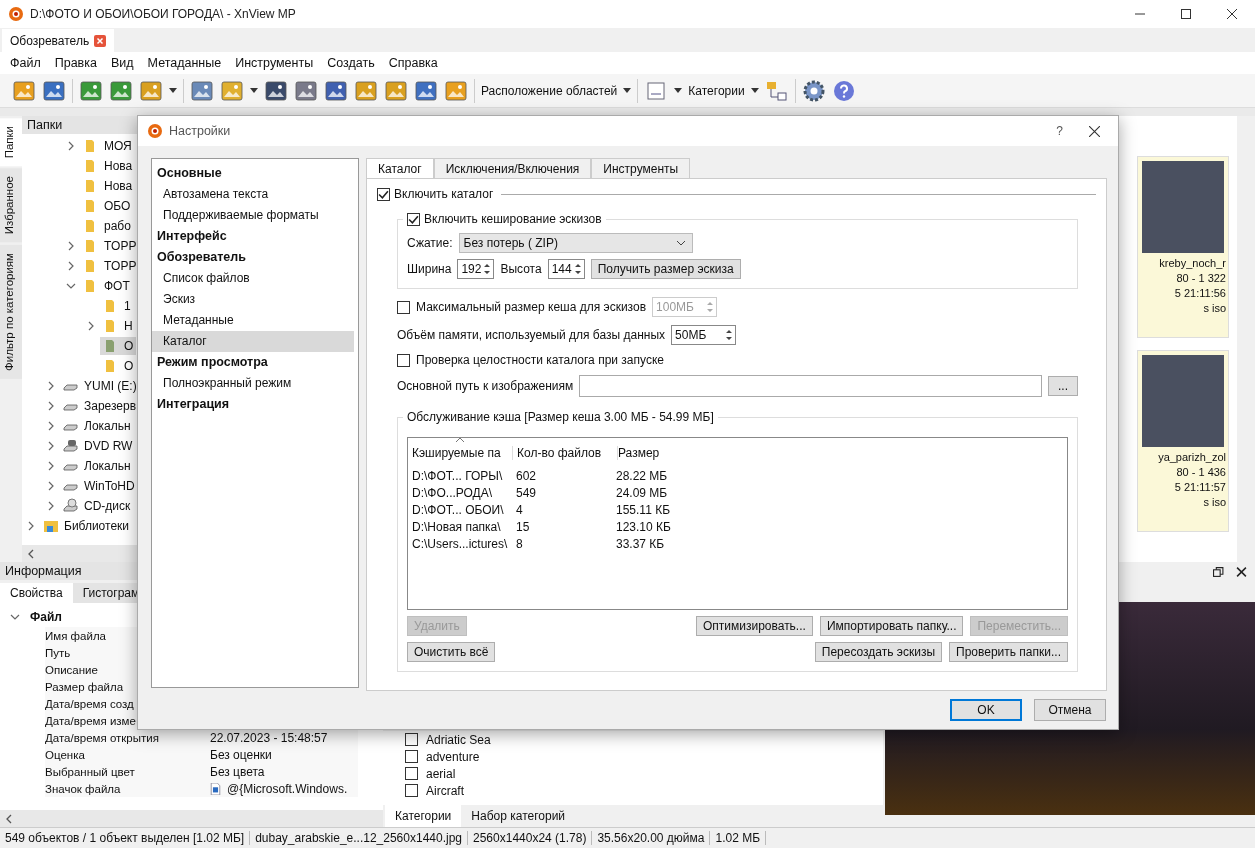  I want to click on folder-tree-item: МОЯ, so click(107, 146).